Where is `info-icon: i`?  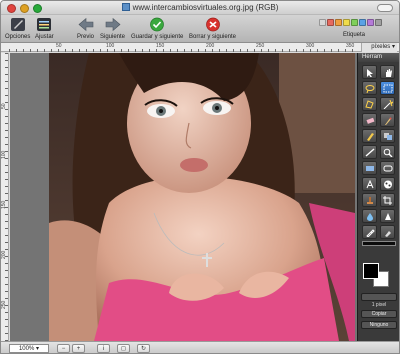 info-icon: i is located at coordinates (103, 349).